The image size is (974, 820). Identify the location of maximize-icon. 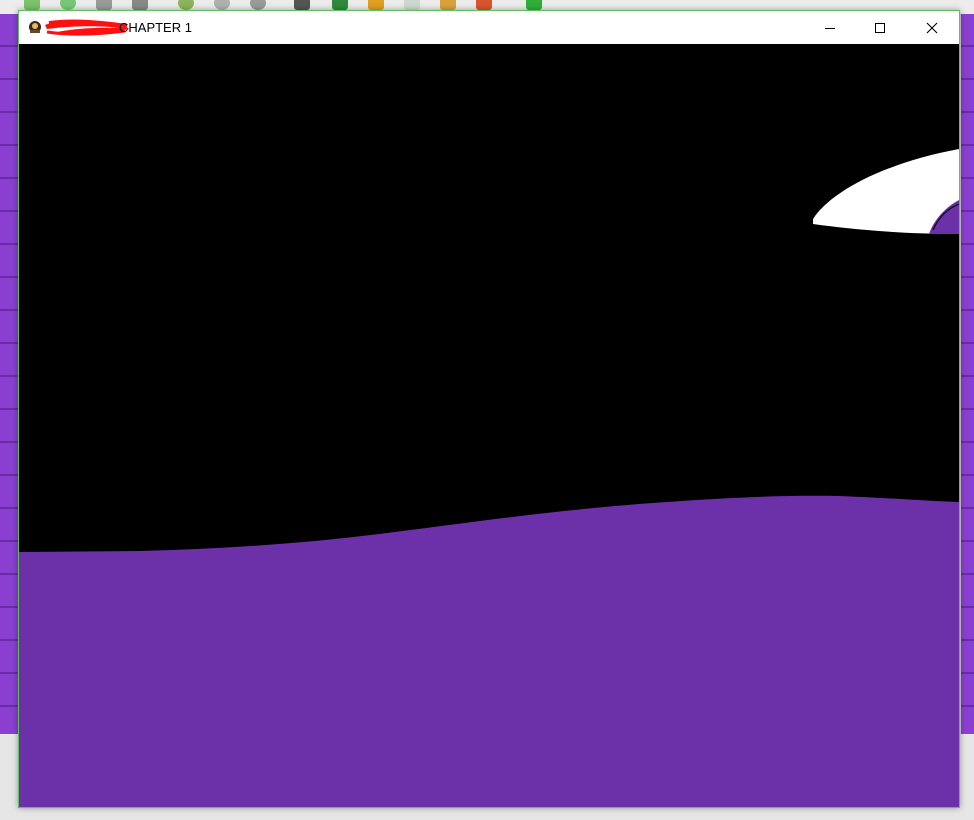
(880, 27).